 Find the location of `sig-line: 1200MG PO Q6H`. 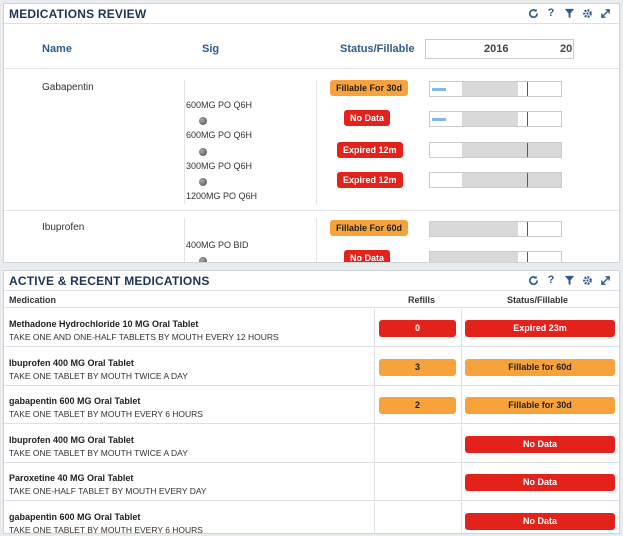

sig-line: 1200MG PO Q6H is located at coordinates (222, 196).